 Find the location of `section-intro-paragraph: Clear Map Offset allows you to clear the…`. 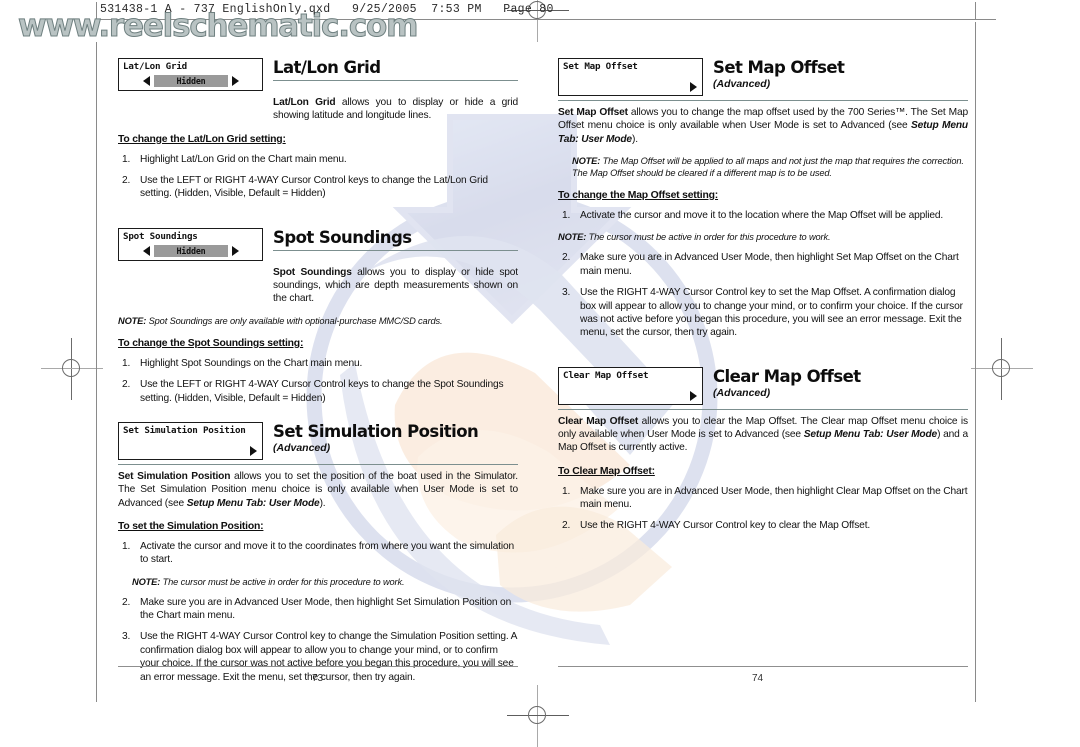

section-intro-paragraph: Clear Map Offset allows you to clear the… is located at coordinates (763, 435).